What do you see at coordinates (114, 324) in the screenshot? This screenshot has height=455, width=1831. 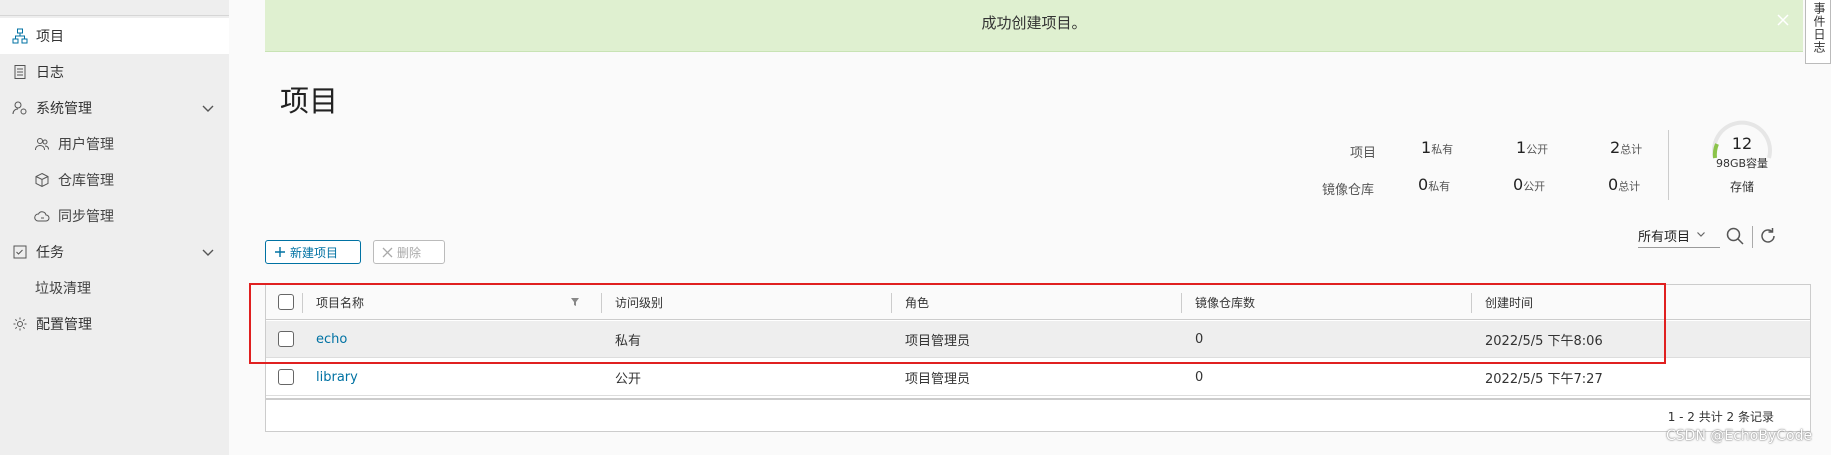 I see `sidebar-item-config: 配置管理` at bounding box center [114, 324].